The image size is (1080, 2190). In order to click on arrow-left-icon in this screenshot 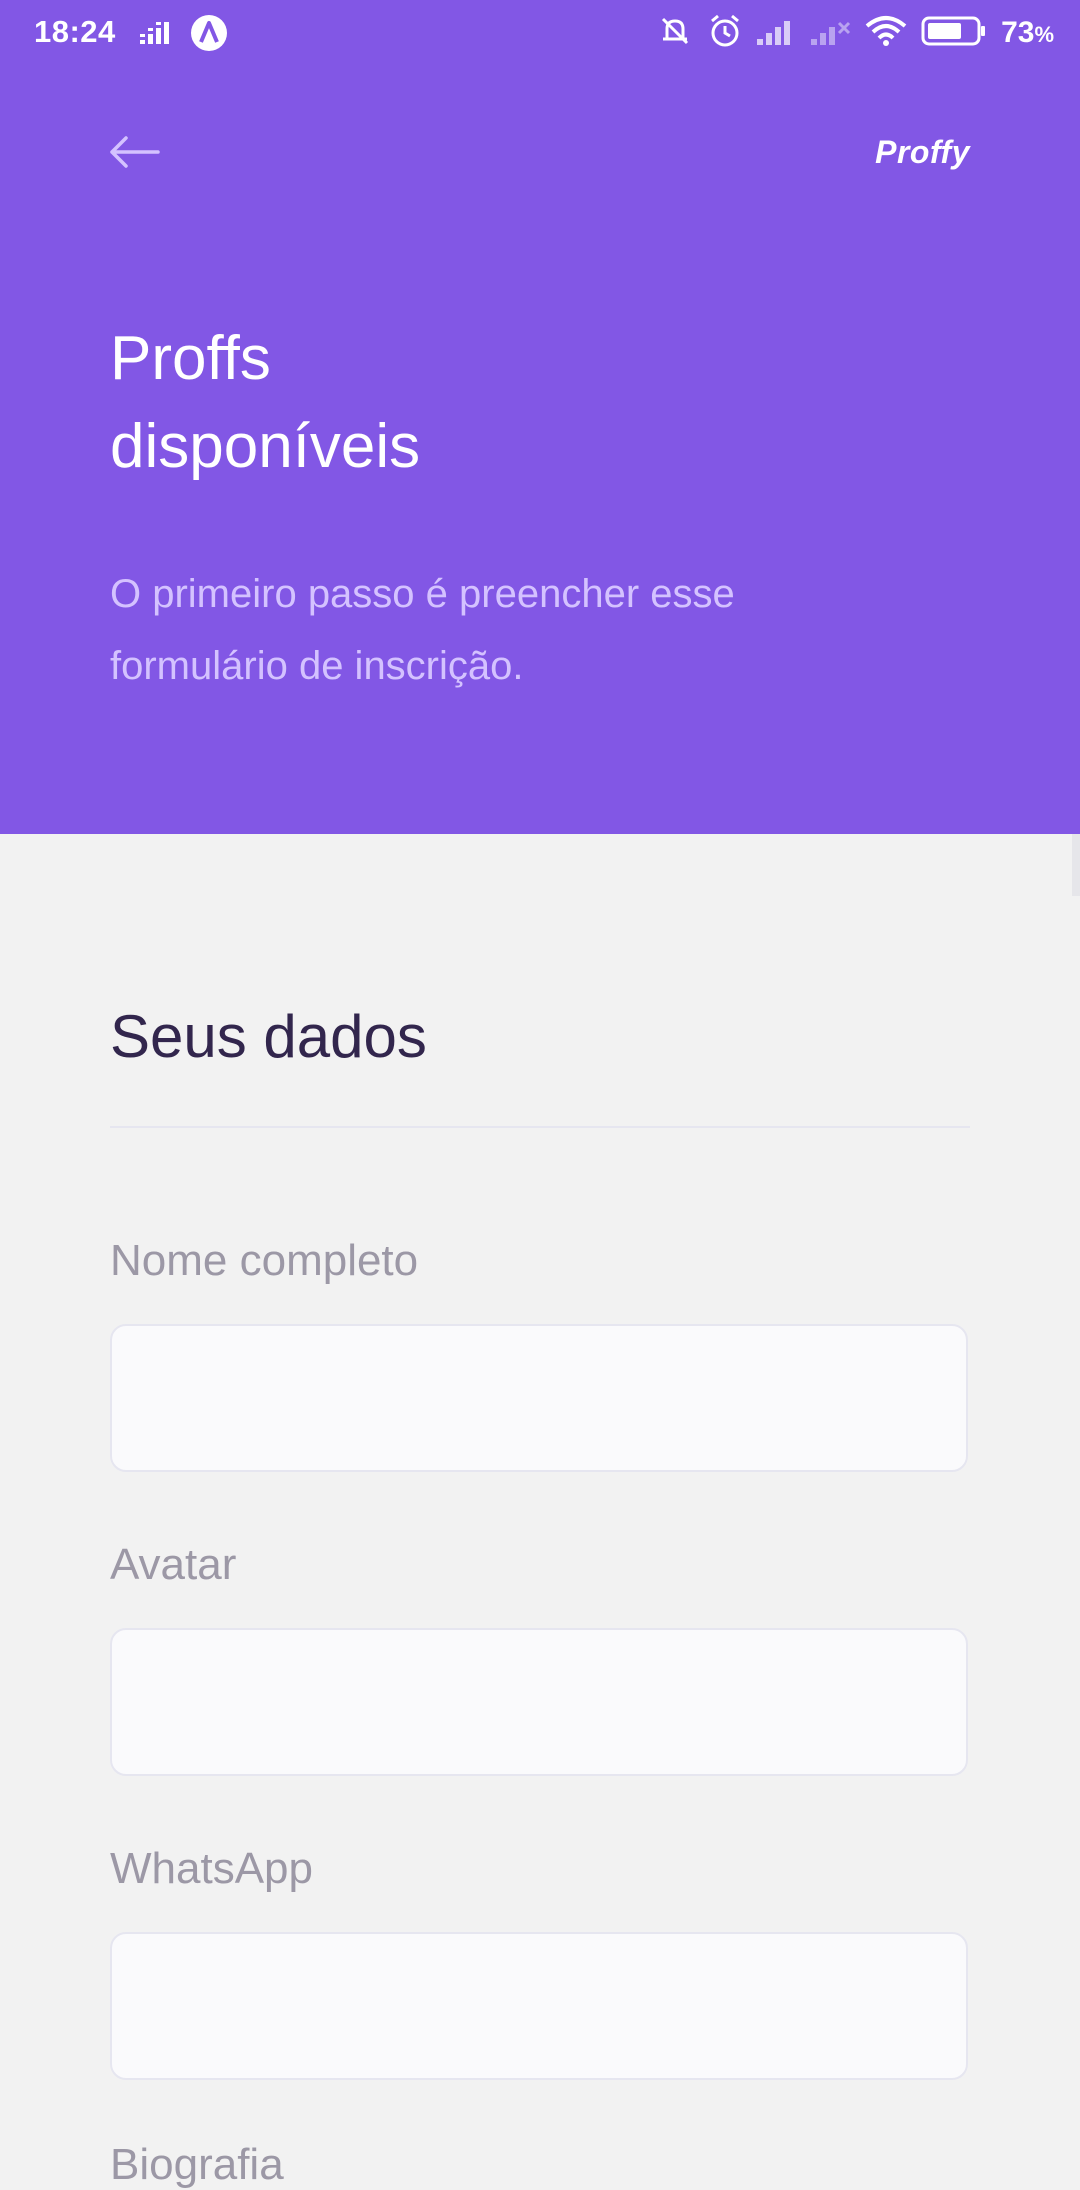, I will do `click(134, 154)`.